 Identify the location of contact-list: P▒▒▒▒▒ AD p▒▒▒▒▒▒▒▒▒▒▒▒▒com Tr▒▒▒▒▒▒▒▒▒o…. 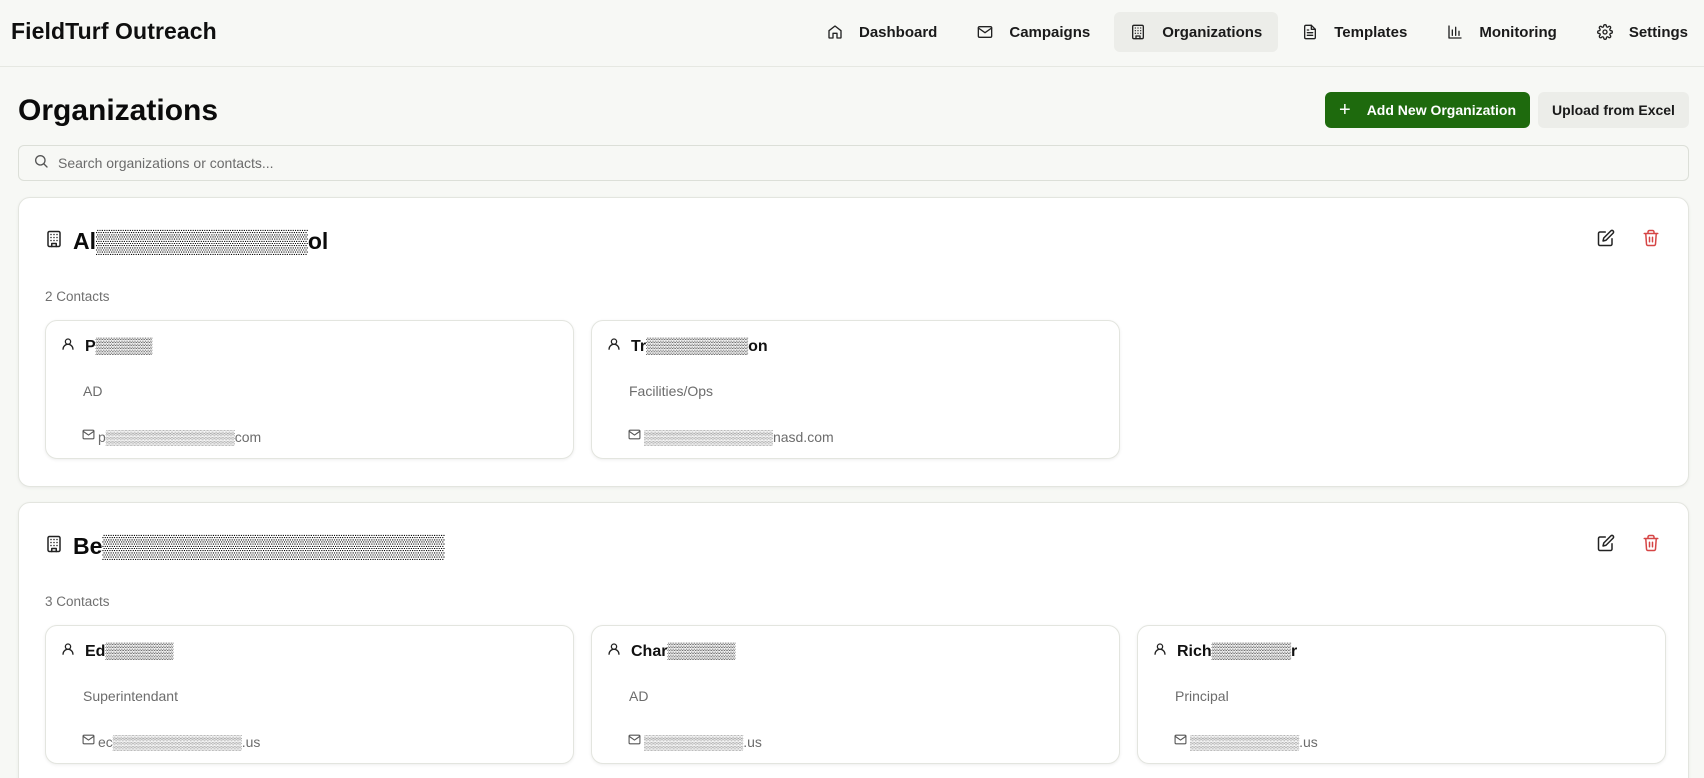
(591, 389).